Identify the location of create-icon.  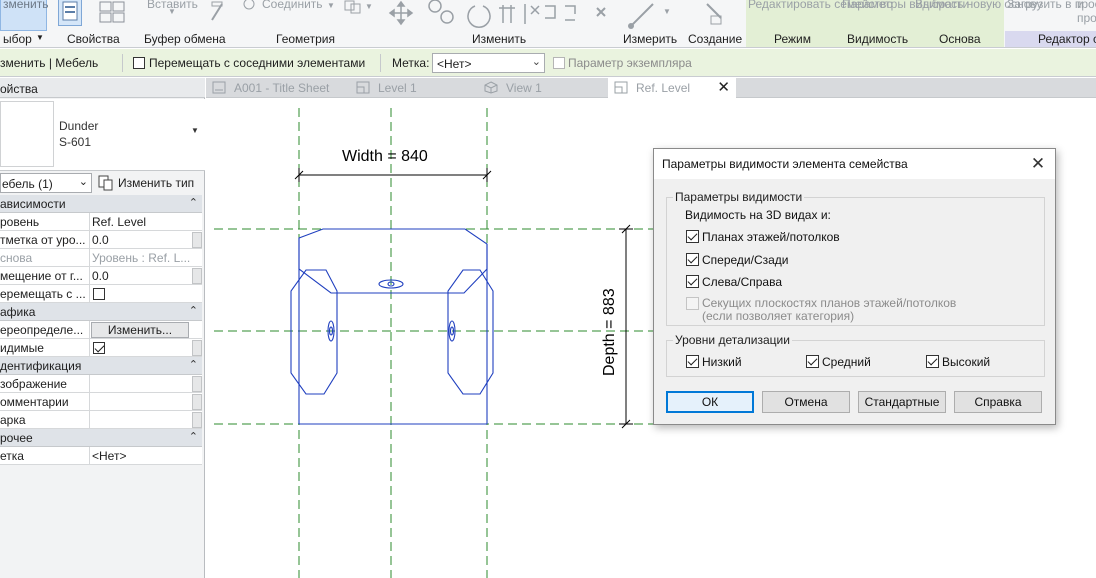
(714, 15).